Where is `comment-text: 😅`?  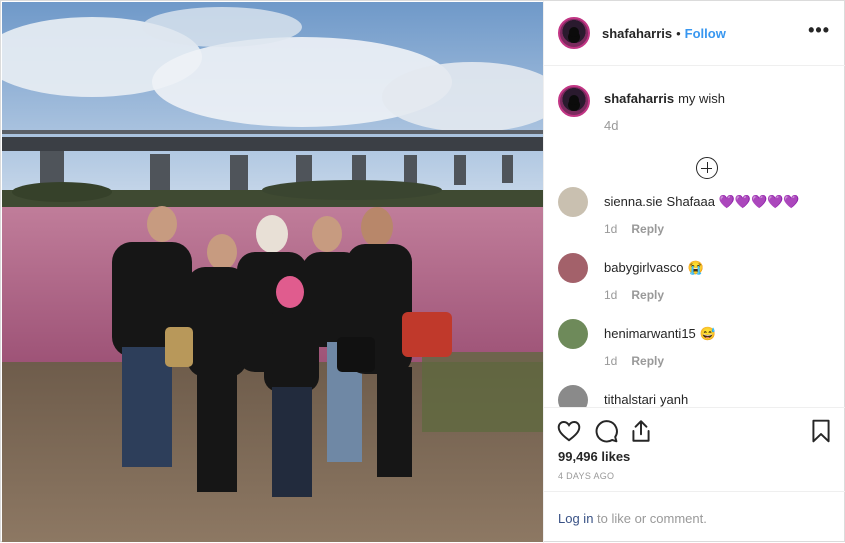
comment-text: 😅 is located at coordinates (707, 333).